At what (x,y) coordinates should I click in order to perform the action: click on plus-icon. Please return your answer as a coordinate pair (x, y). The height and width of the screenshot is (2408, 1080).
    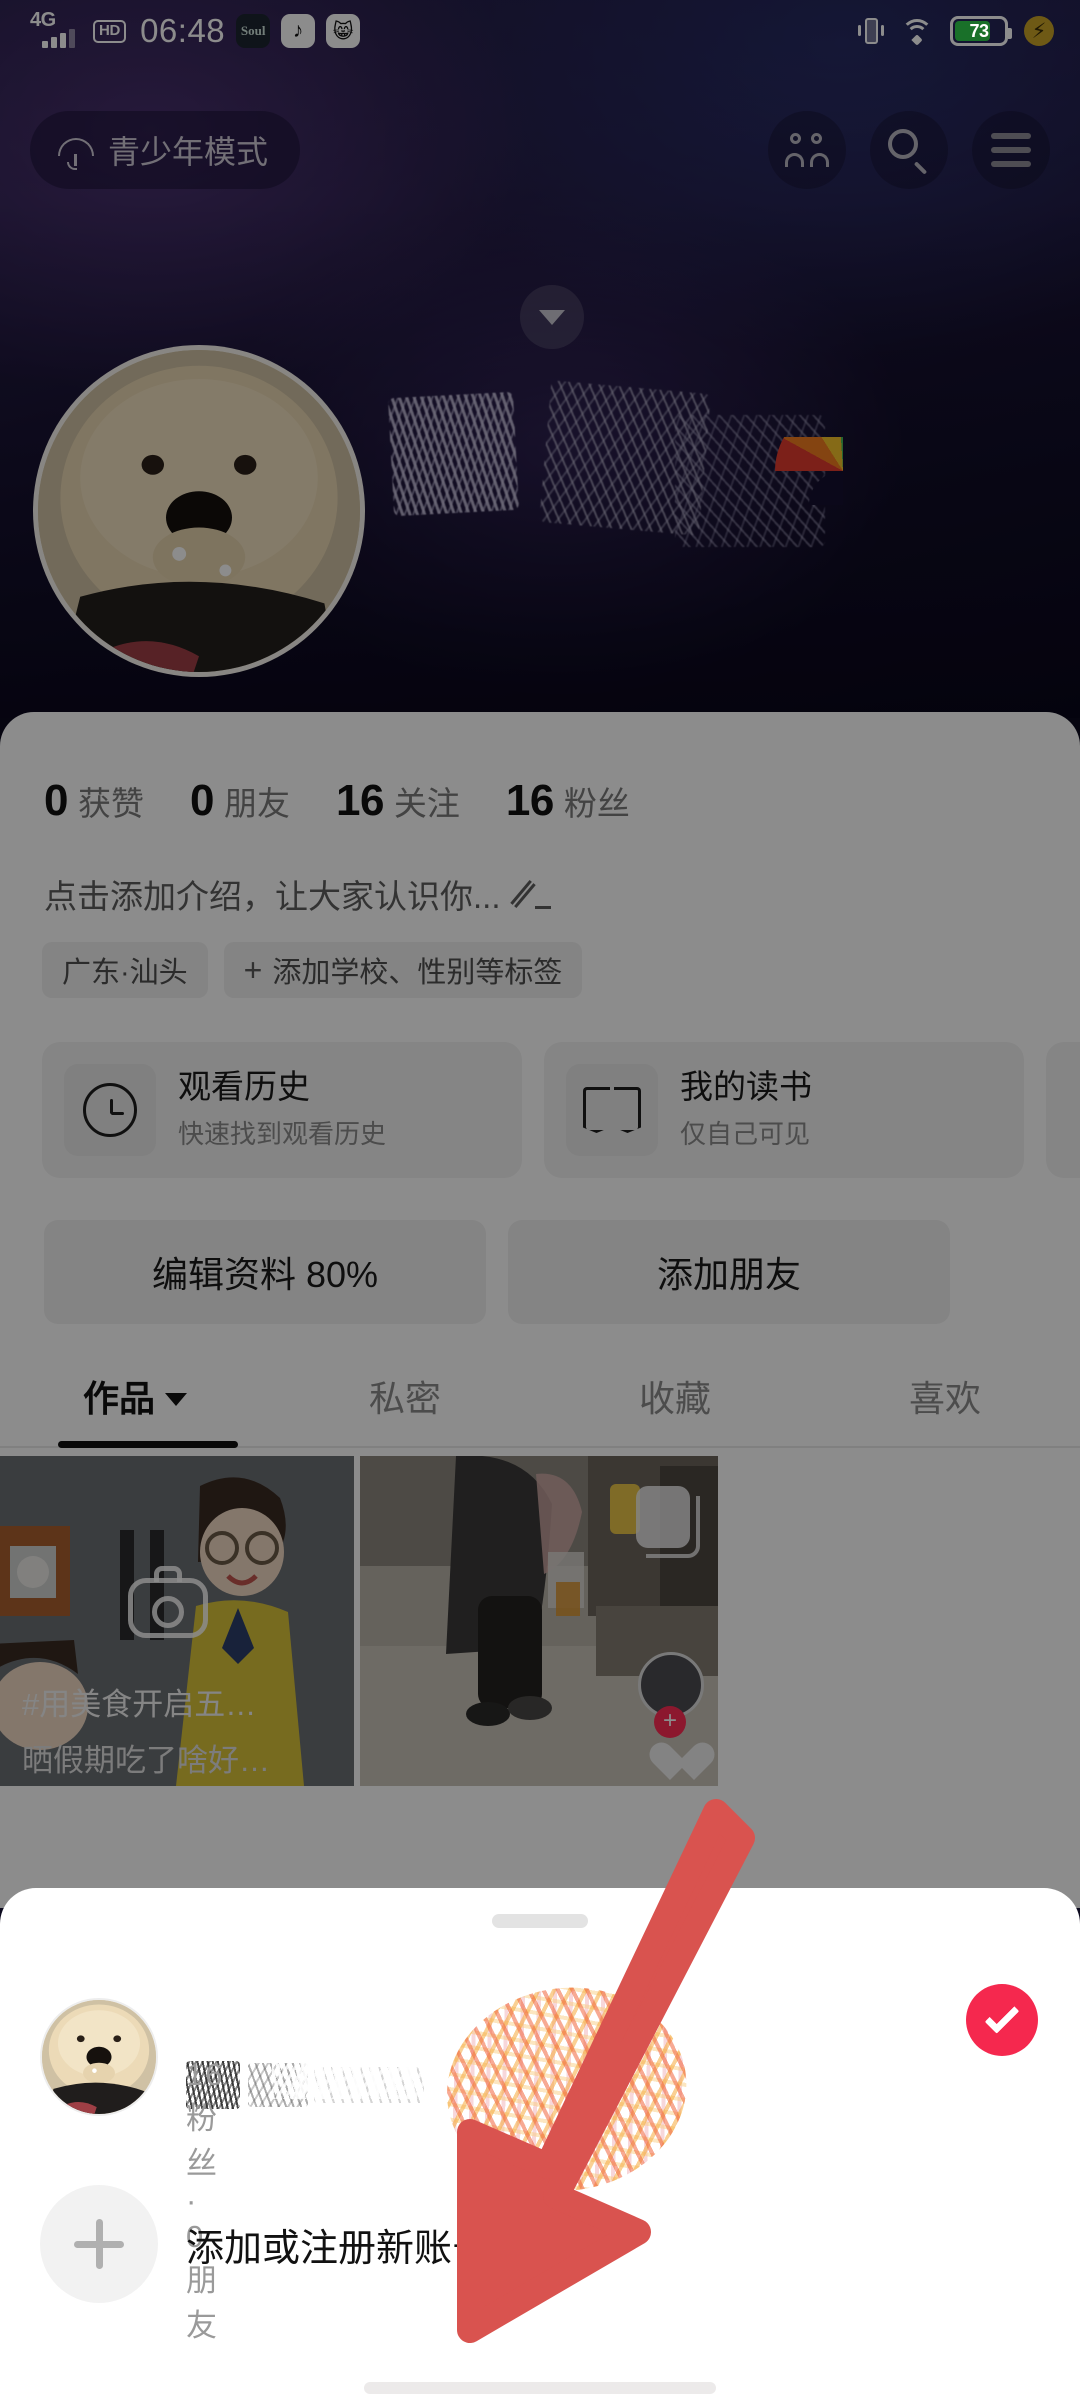
    Looking at the image, I should click on (99, 2244).